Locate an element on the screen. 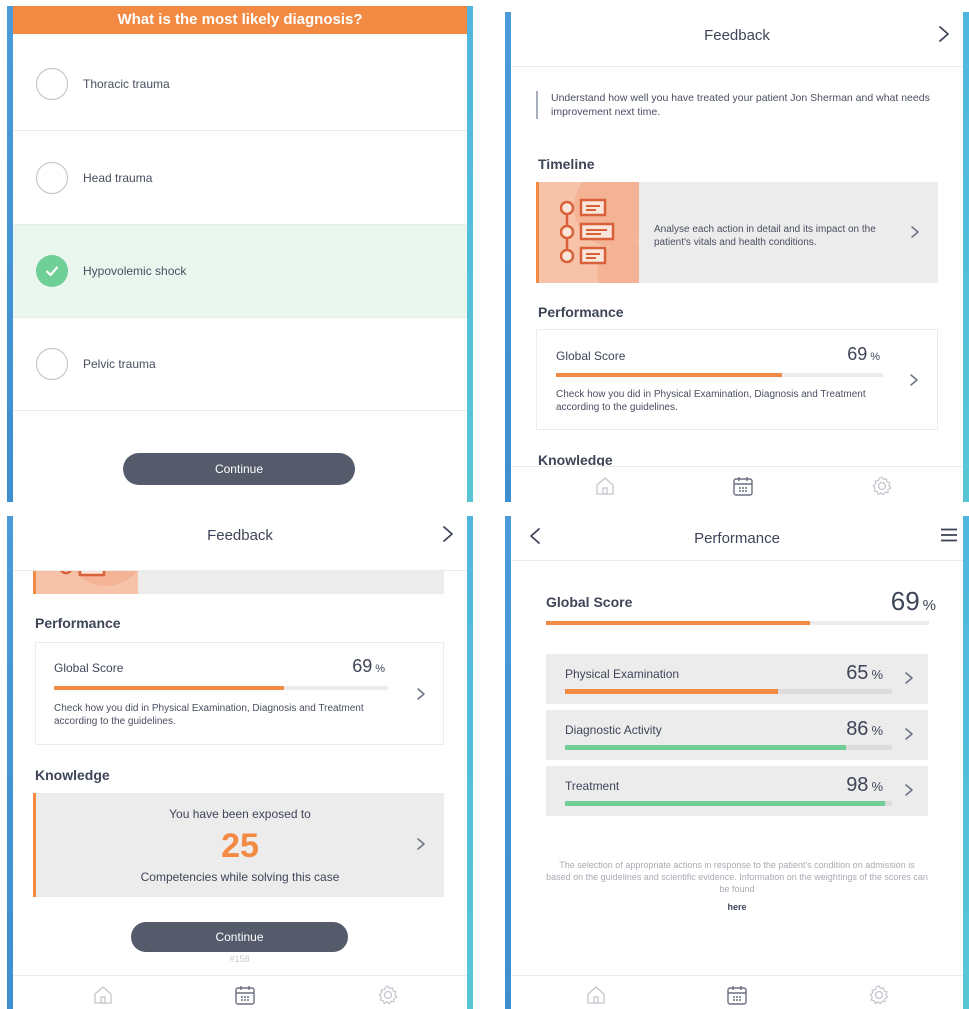 The width and height of the screenshot is (969, 1009). page-title: Performance is located at coordinates (737, 538).